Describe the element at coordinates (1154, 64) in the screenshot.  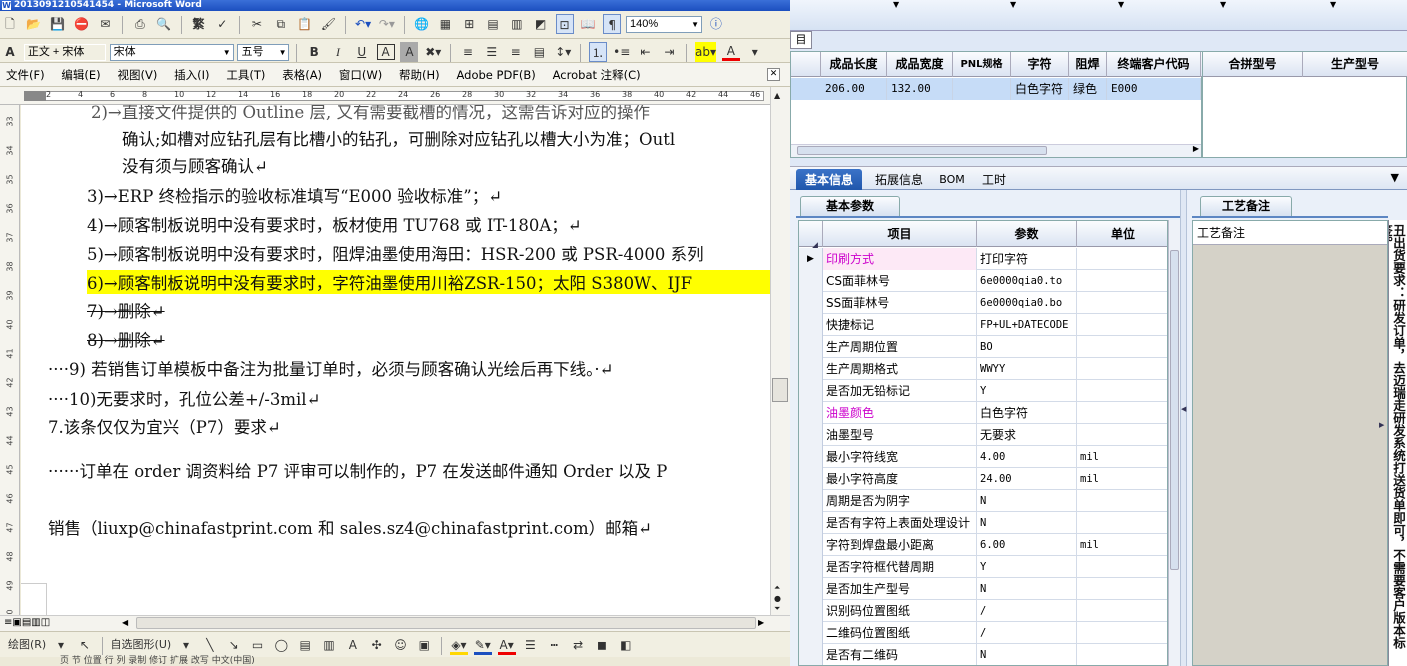
I see `column-header: 终端客户代码` at that location.